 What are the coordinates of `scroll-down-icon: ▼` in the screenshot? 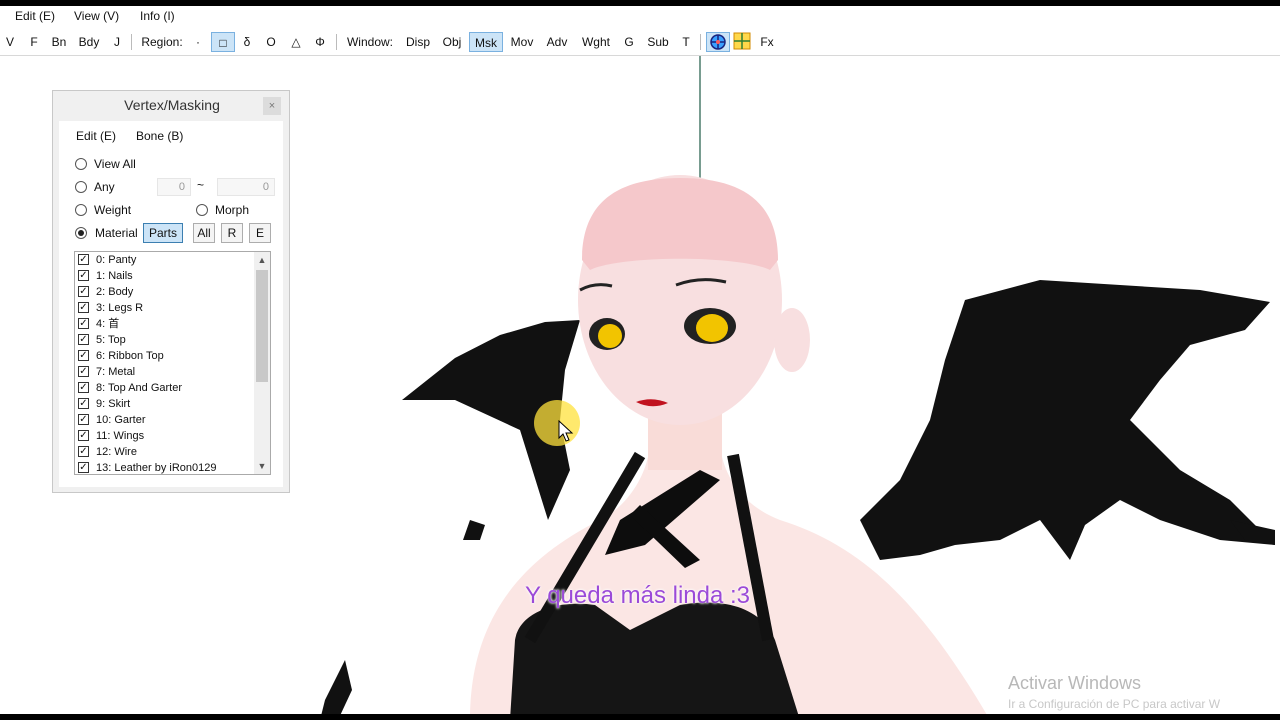 It's located at (262, 466).